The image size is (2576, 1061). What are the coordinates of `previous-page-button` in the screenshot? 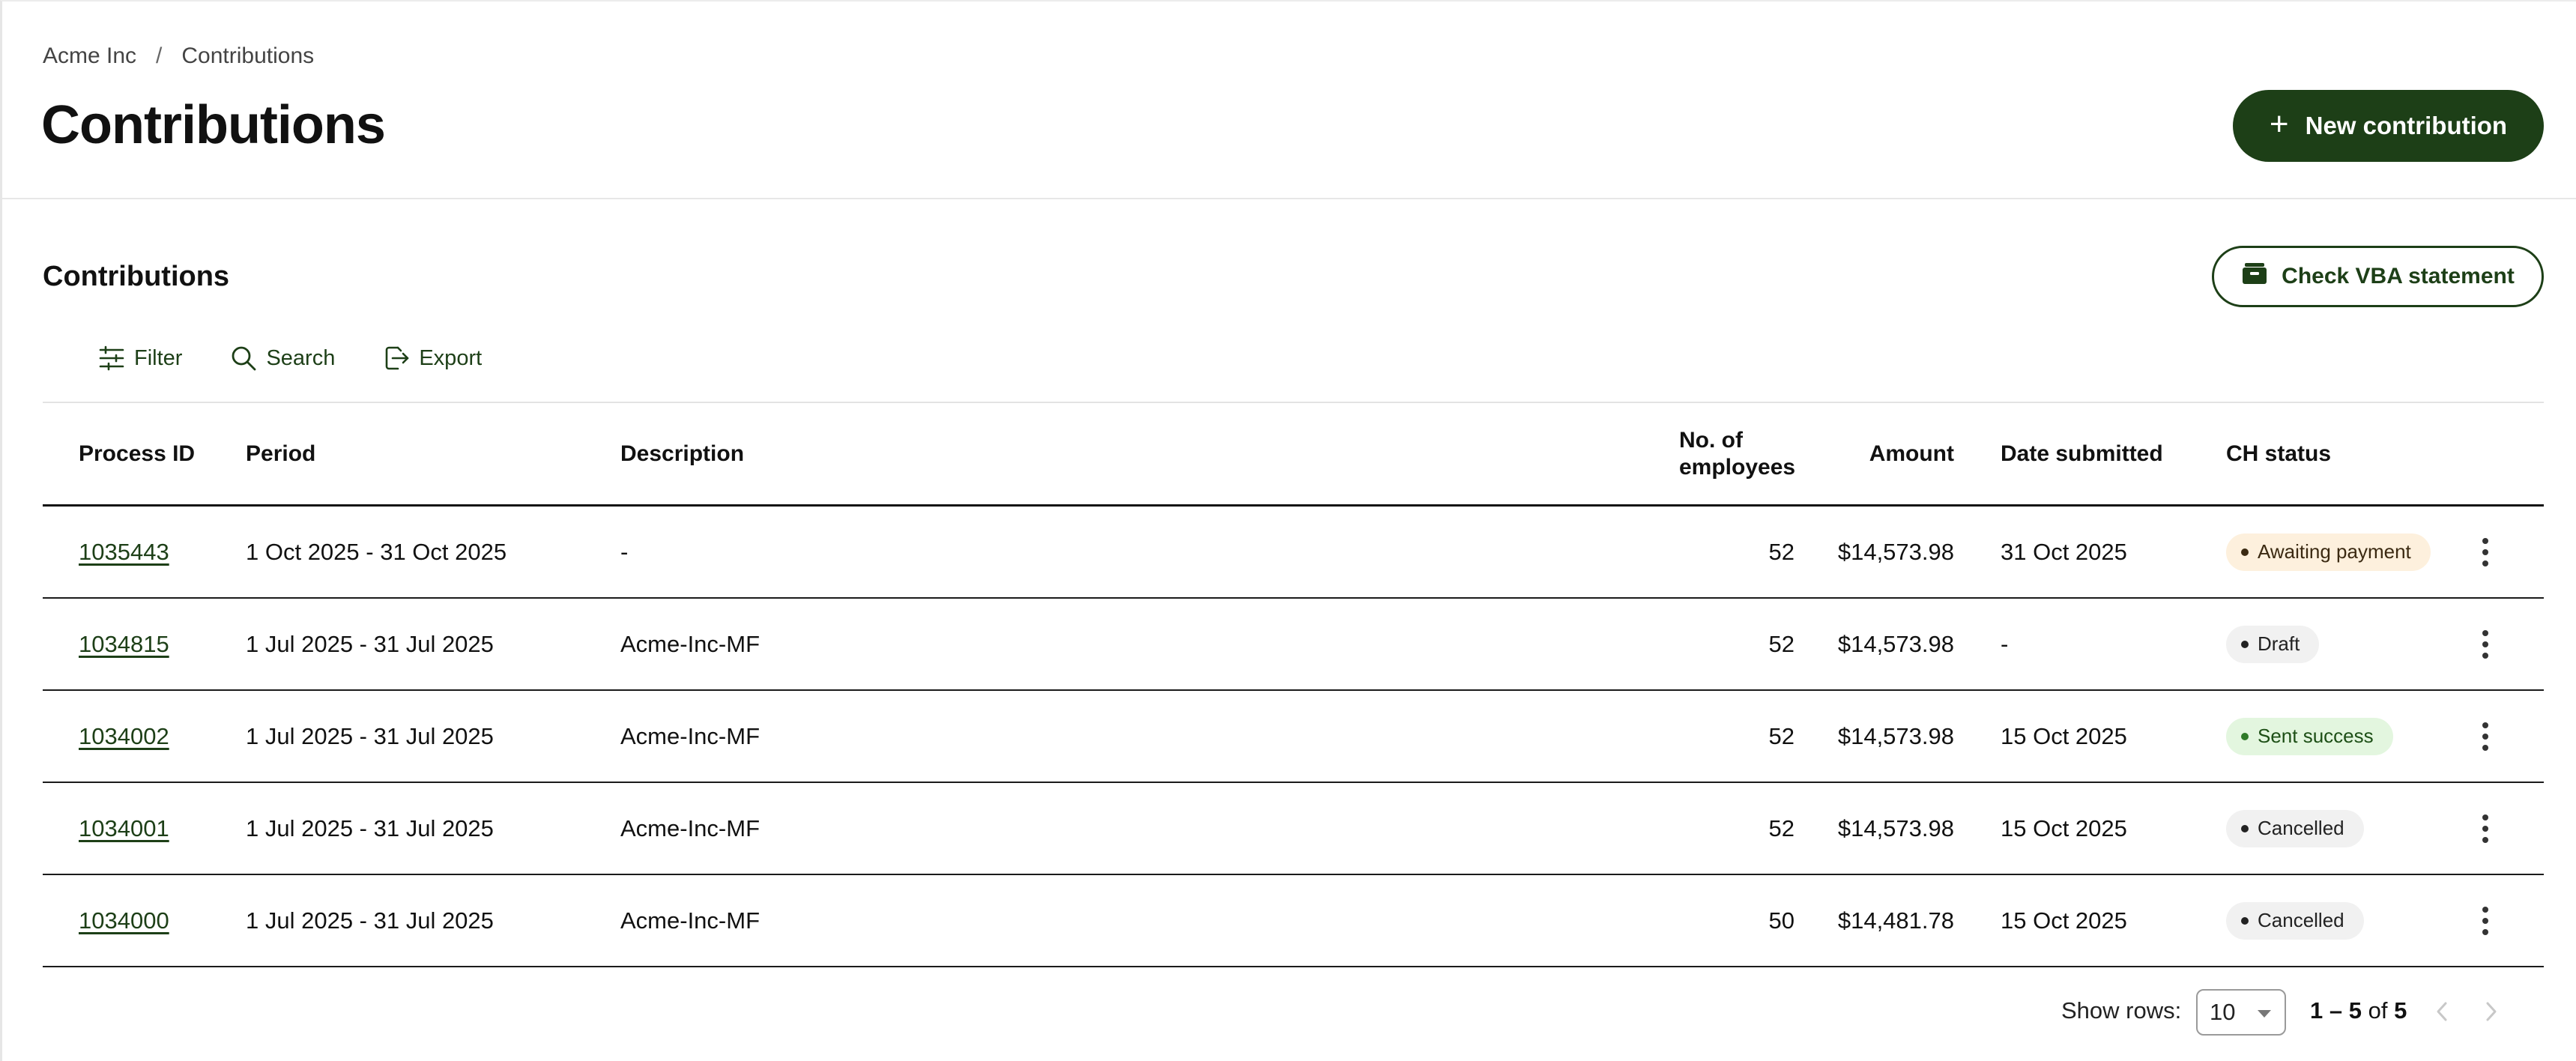 It's located at (2442, 1012).